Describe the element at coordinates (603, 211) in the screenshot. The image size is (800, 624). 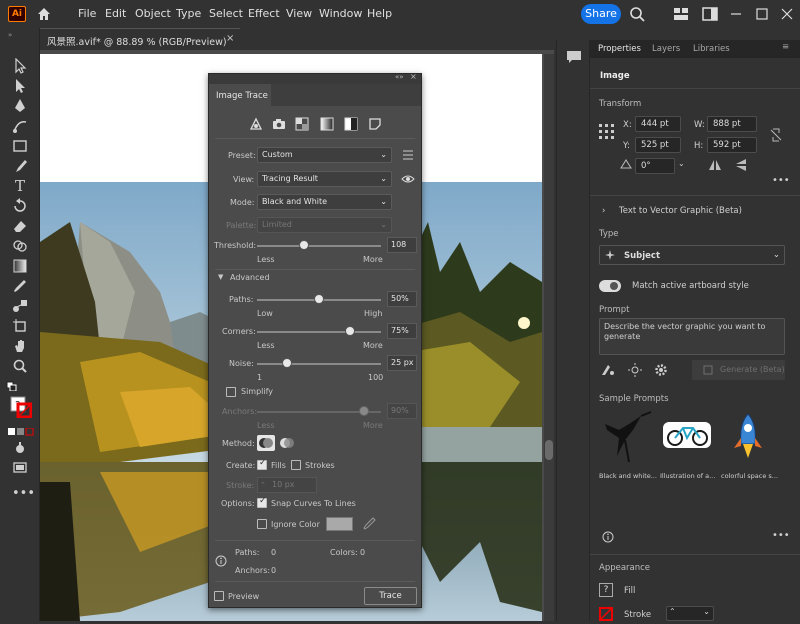
I see `chevron-right-icon: ›` at that location.